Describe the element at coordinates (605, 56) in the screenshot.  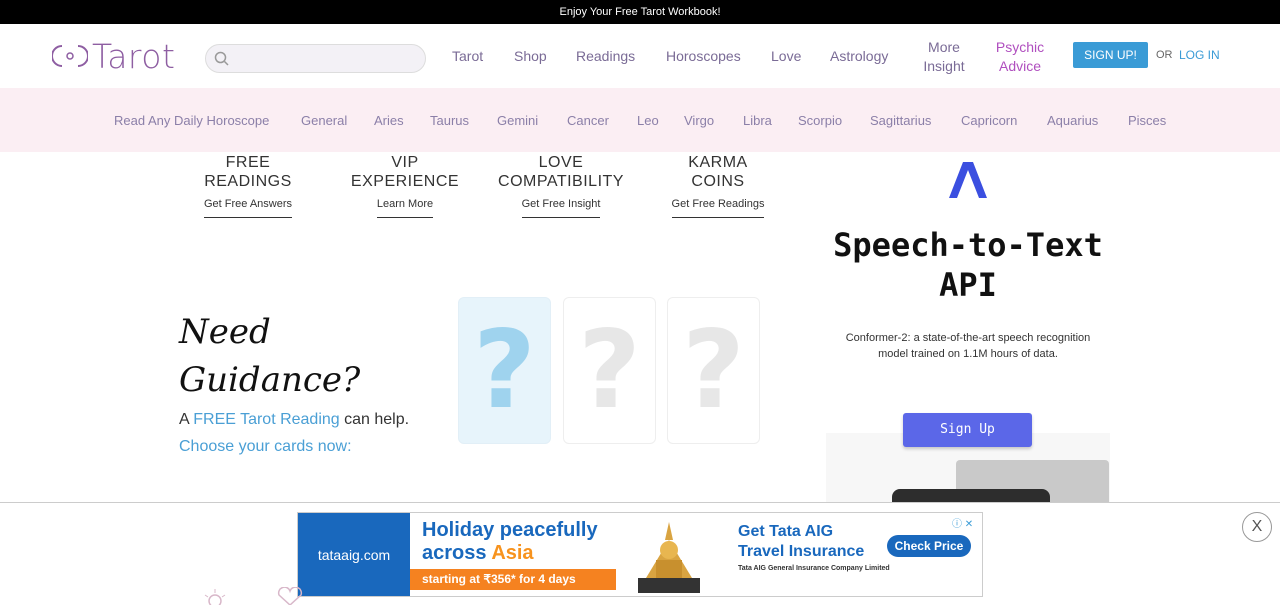
I see `nav-readings: Readings` at that location.